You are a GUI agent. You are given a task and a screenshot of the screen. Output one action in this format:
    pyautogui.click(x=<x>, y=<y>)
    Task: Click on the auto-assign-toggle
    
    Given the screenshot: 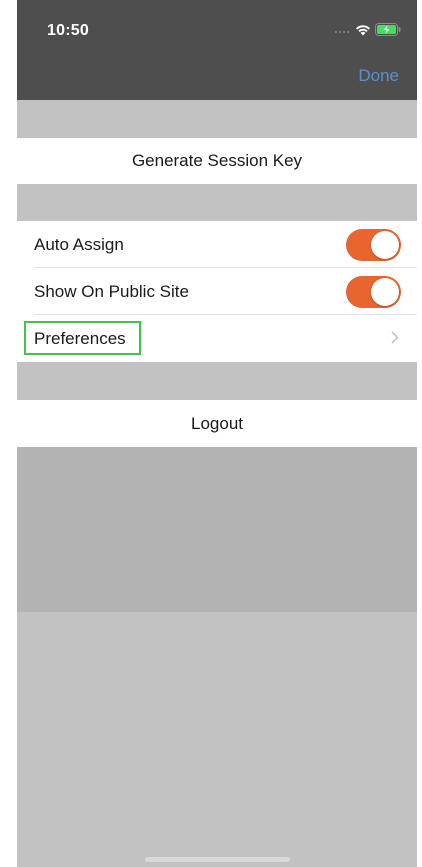 What is the action you would take?
    pyautogui.click(x=373, y=245)
    